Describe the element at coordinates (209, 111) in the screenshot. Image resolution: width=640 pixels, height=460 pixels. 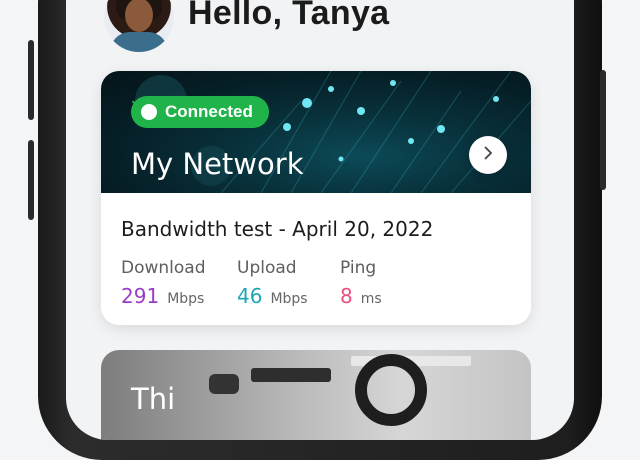
I see `connected-status-label: Connected` at that location.